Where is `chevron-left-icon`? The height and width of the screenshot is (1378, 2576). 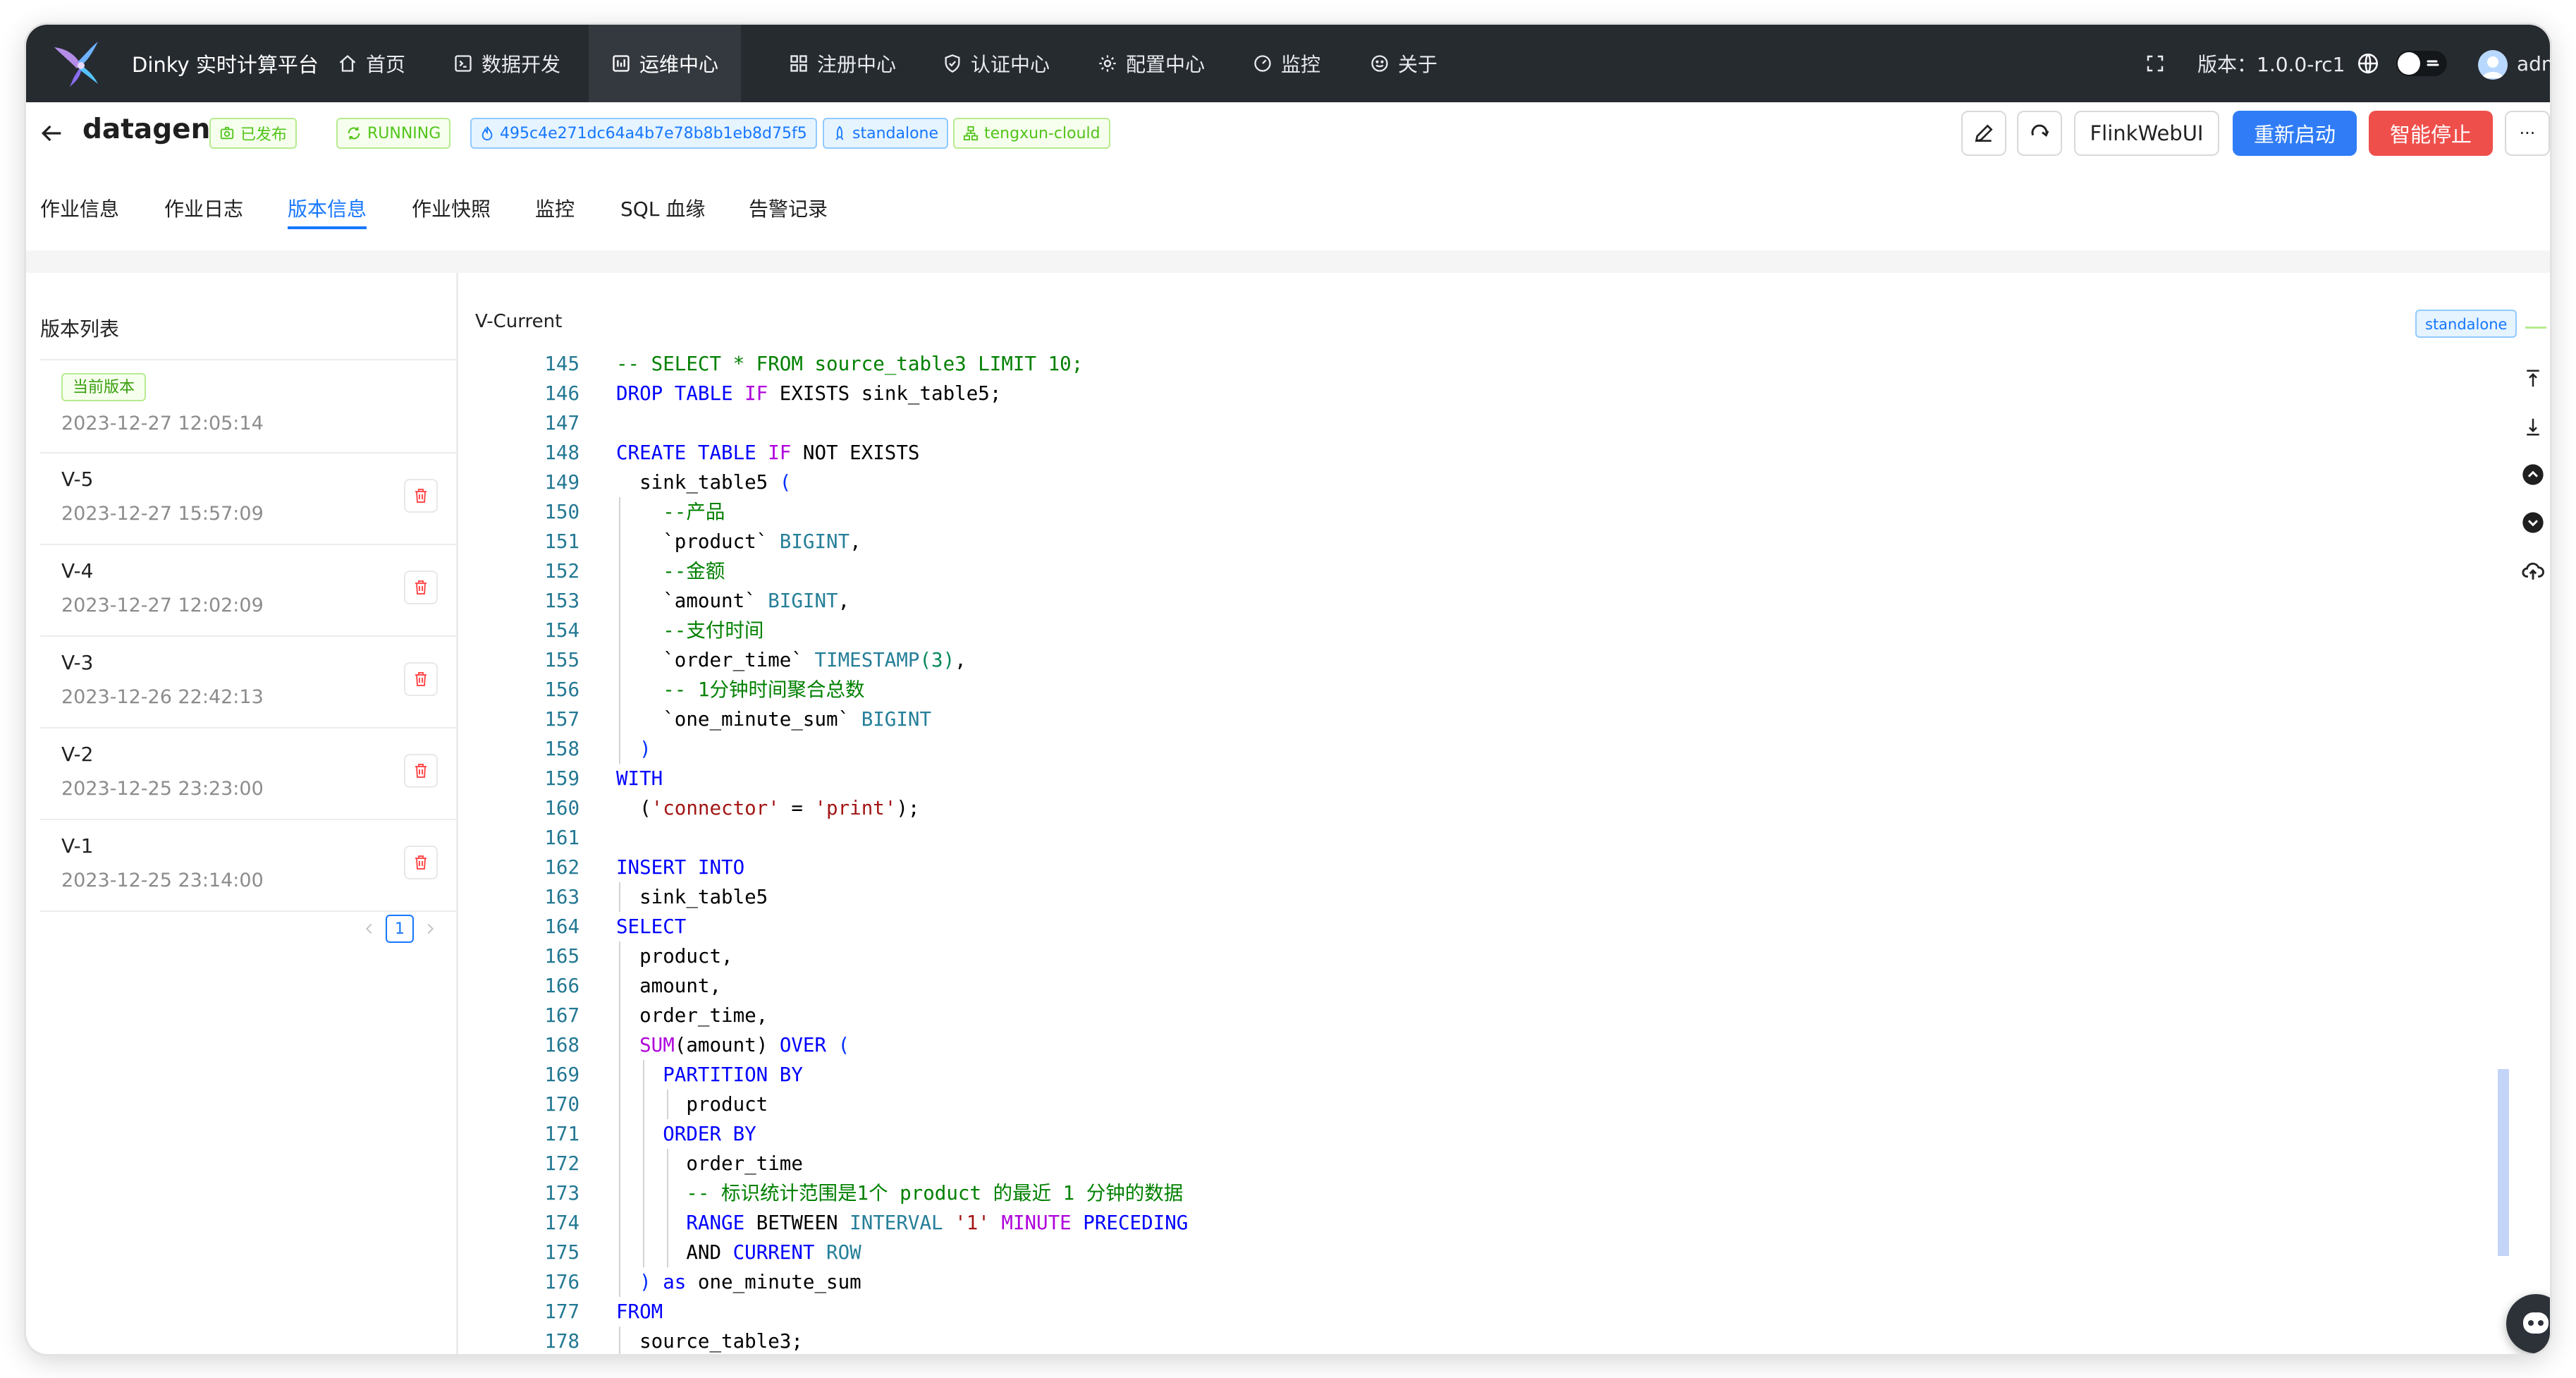
chevron-left-icon is located at coordinates (369, 929).